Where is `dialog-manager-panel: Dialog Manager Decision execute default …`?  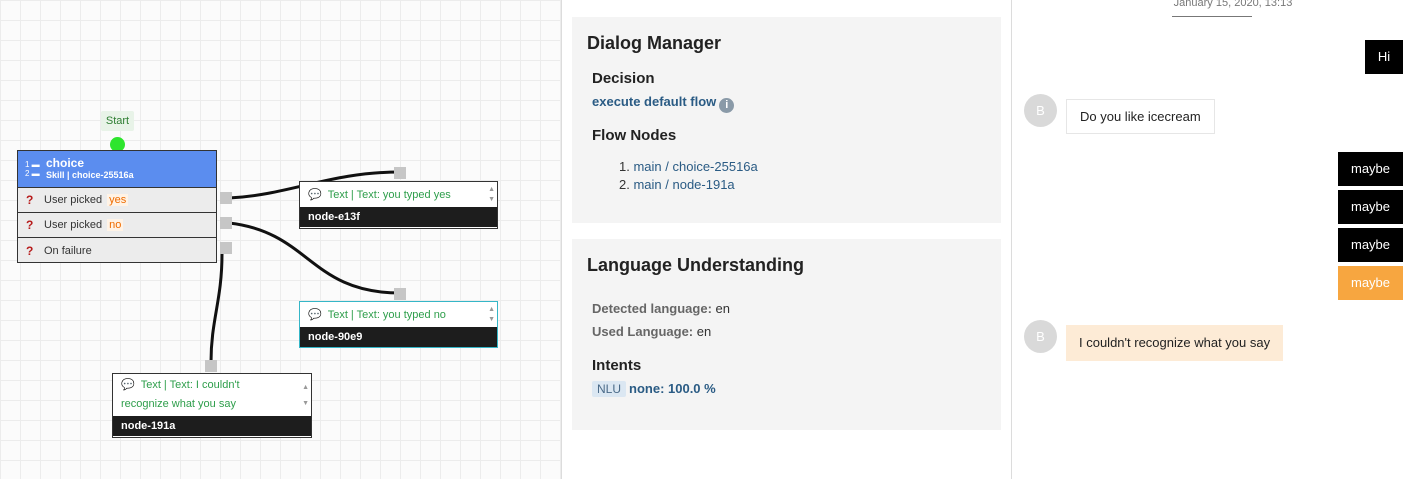
dialog-manager-panel: Dialog Manager Decision execute default … is located at coordinates (786, 120).